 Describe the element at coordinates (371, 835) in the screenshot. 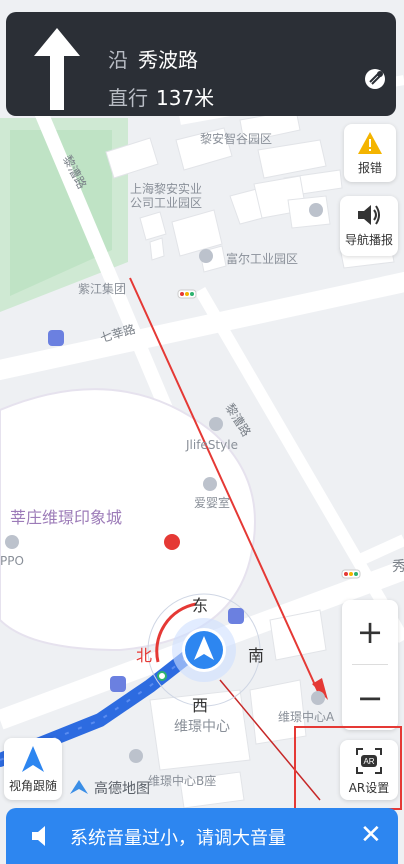

I see `close-warning-button: ✕` at that location.